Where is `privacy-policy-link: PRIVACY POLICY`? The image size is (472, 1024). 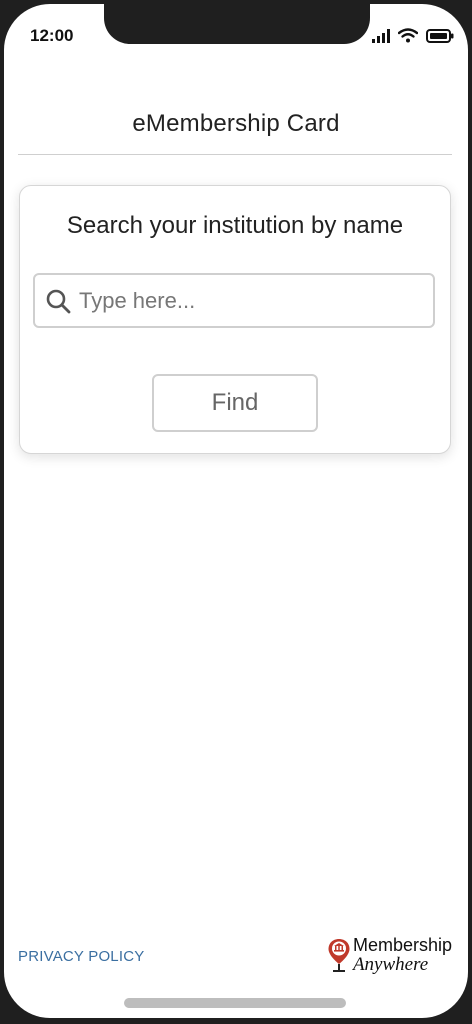 privacy-policy-link: PRIVACY POLICY is located at coordinates (81, 956).